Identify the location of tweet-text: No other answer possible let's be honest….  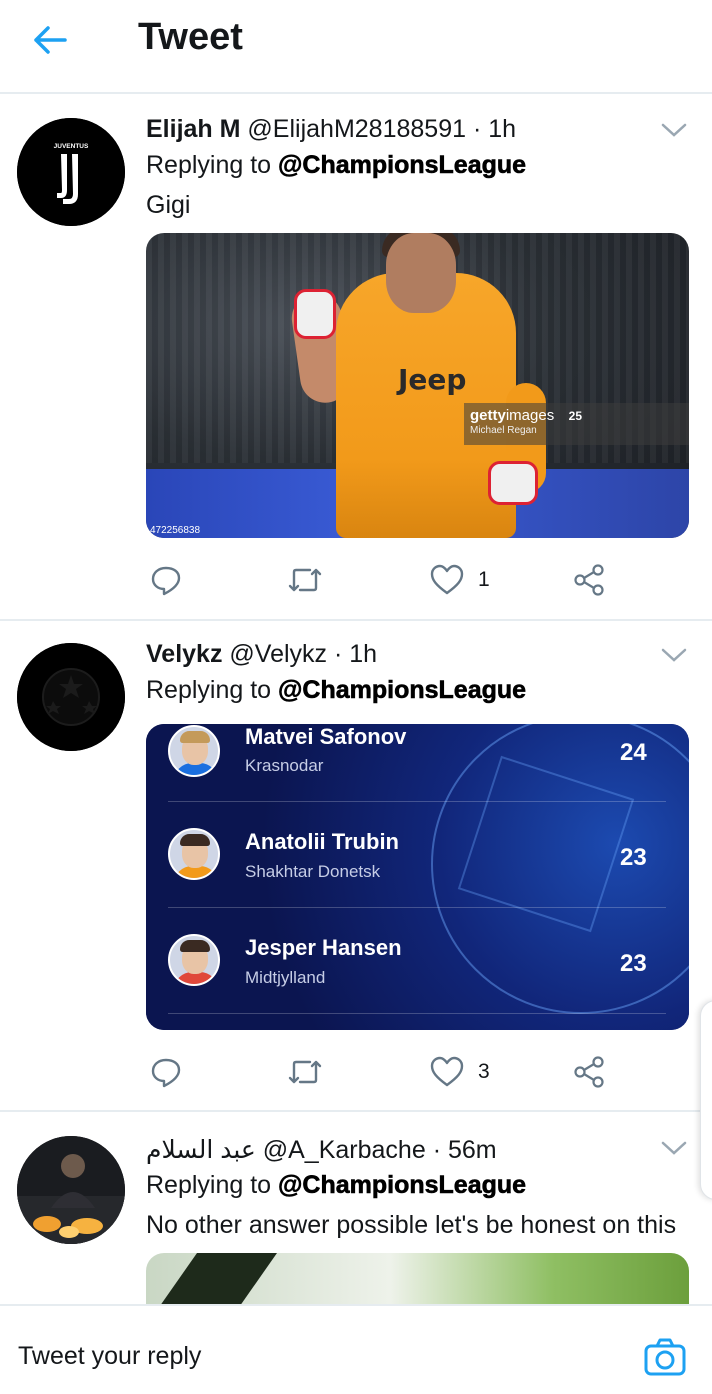
(411, 1225).